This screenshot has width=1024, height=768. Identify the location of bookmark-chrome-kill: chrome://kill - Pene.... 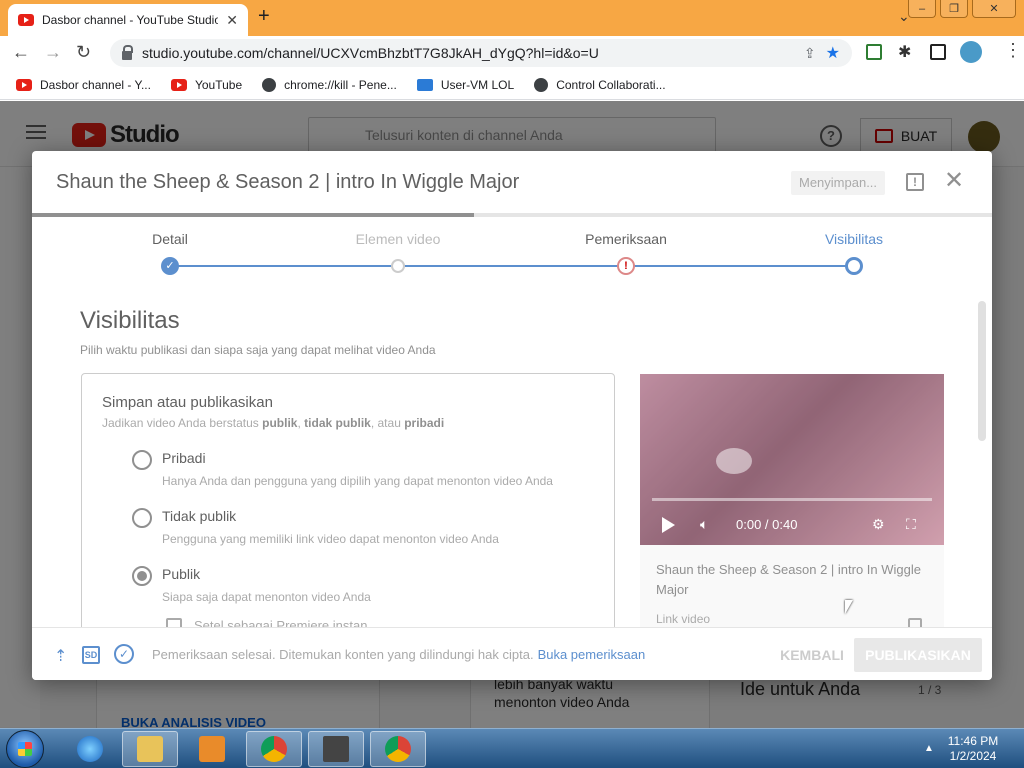
(329, 84).